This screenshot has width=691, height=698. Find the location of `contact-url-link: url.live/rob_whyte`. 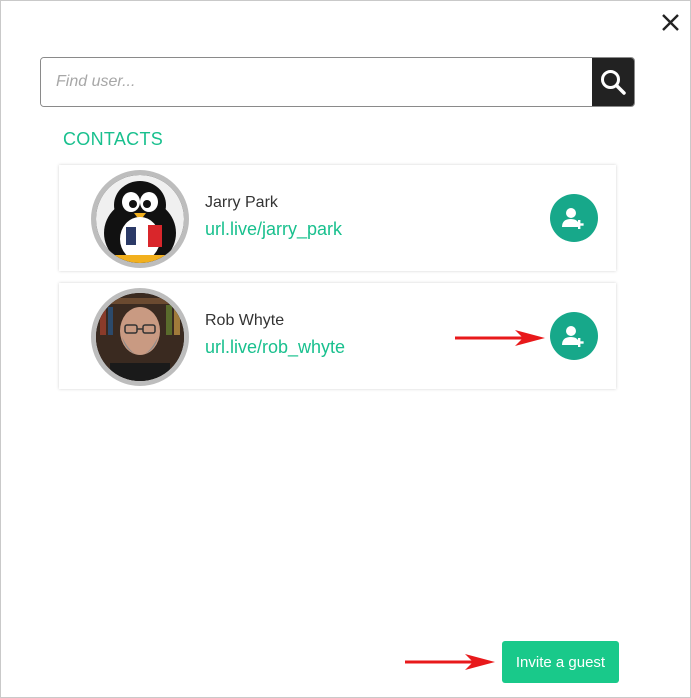

contact-url-link: url.live/rob_whyte is located at coordinates (275, 347).